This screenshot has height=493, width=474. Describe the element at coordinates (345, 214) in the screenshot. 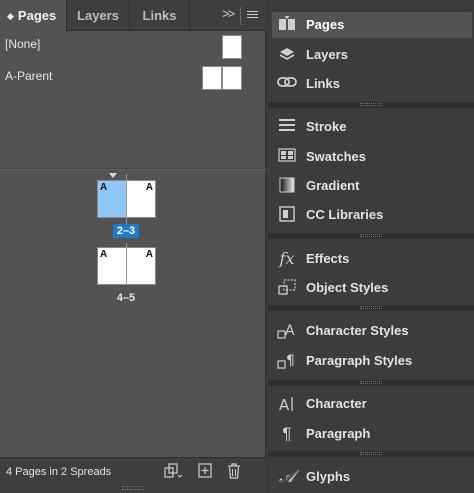

I see `dock-item-cc-libraries-label: CC Libraries` at that location.